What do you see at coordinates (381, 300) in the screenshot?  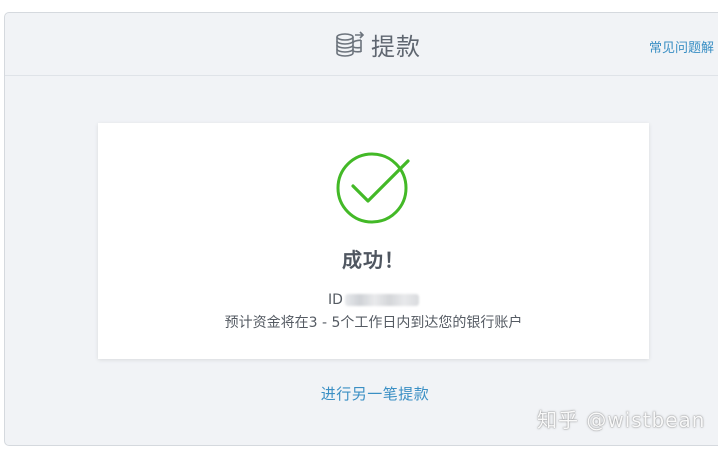 I see `redacted-id-value` at bounding box center [381, 300].